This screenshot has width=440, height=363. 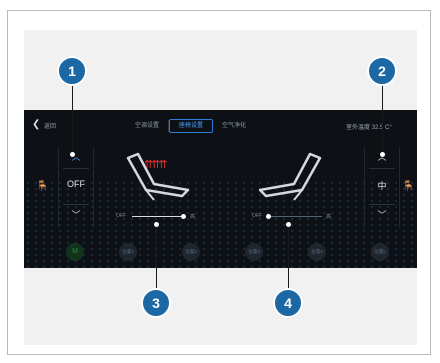 What do you see at coordinates (288, 257) in the screenshot?
I see `callout-4-leader` at bounding box center [288, 257].